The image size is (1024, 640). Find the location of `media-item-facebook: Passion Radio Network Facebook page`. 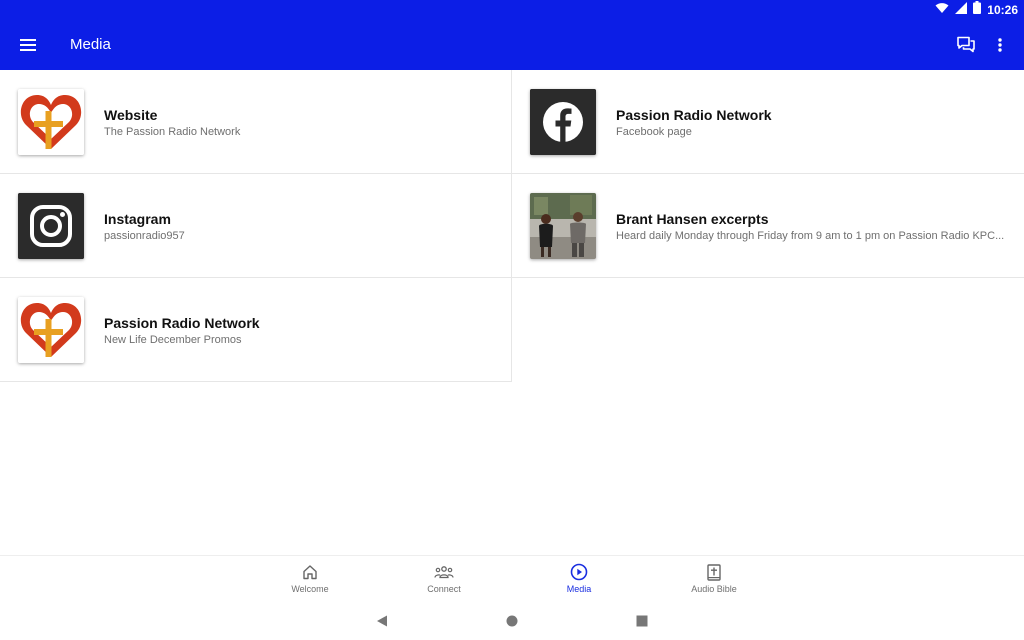

media-item-facebook: Passion Radio Network Facebook page is located at coordinates (768, 122).